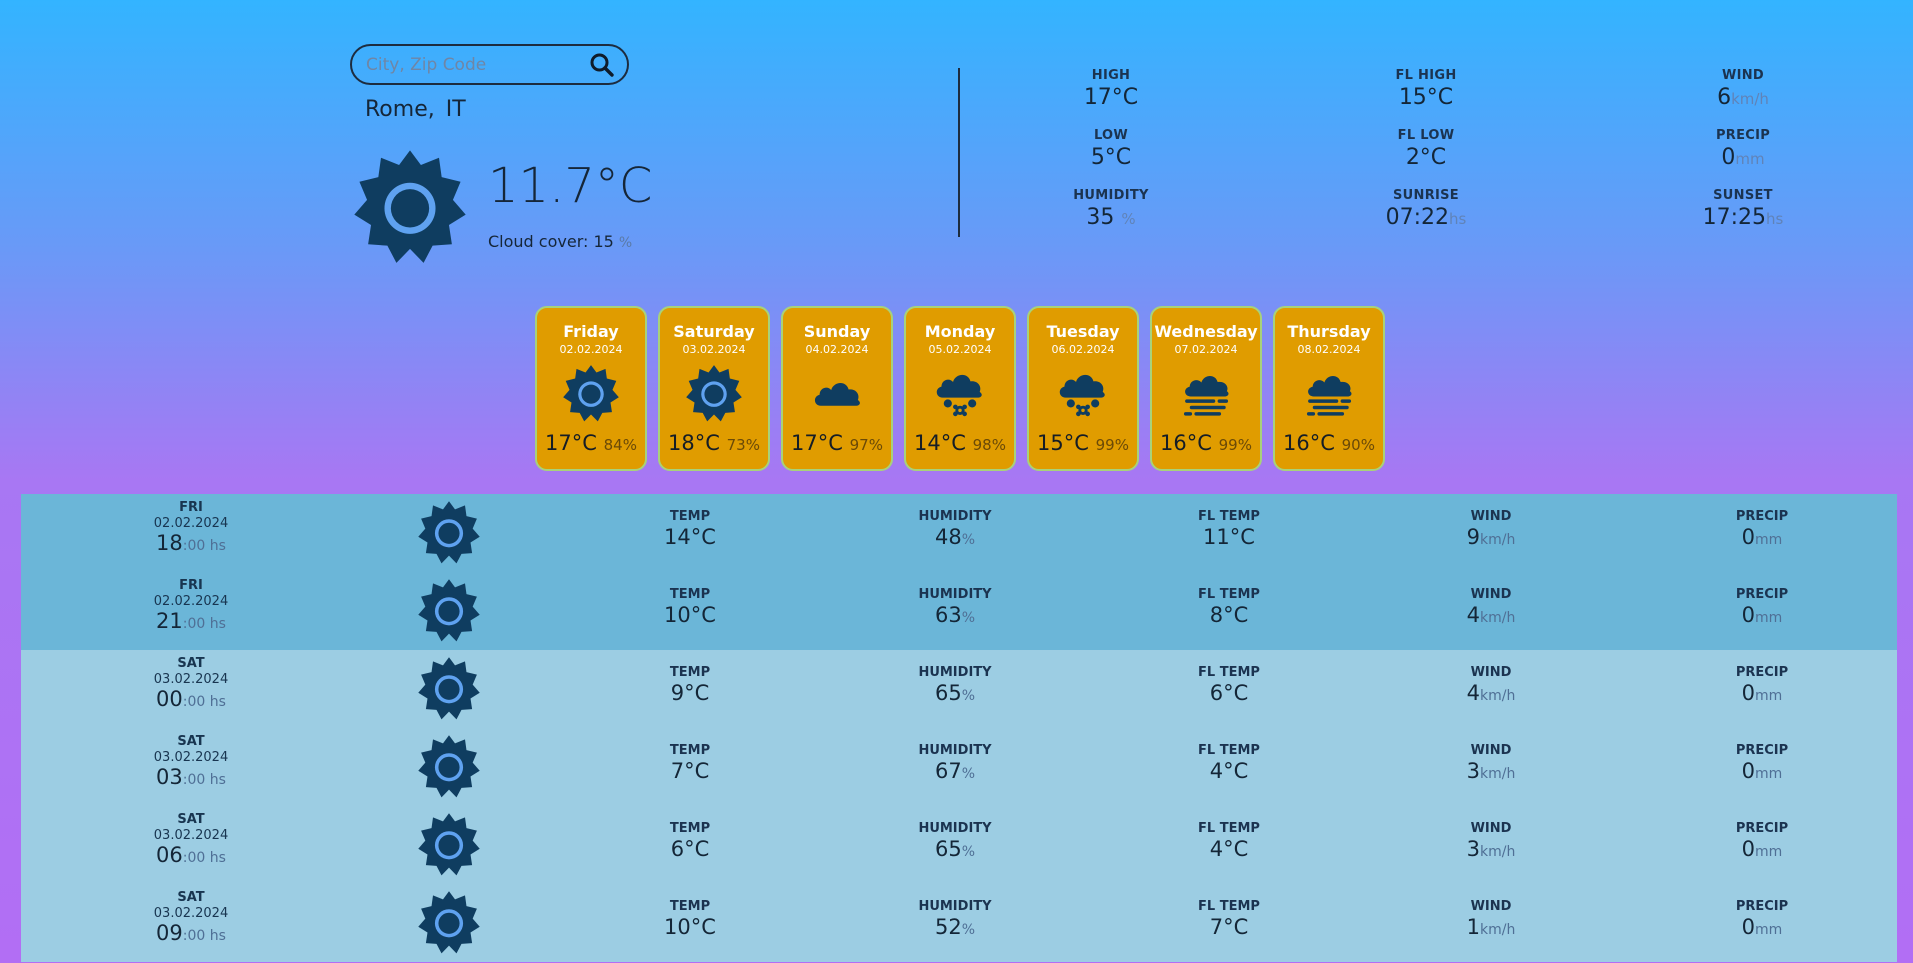 The image size is (1913, 963). Describe the element at coordinates (1329, 388) in the screenshot. I see `daily-card: Thursday 08.02.2024 16°C 90%` at that location.